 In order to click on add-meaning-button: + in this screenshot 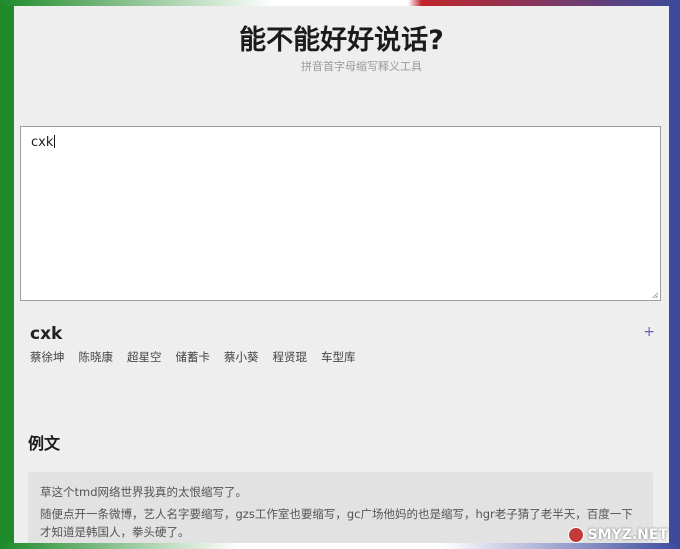, I will do `click(649, 332)`.